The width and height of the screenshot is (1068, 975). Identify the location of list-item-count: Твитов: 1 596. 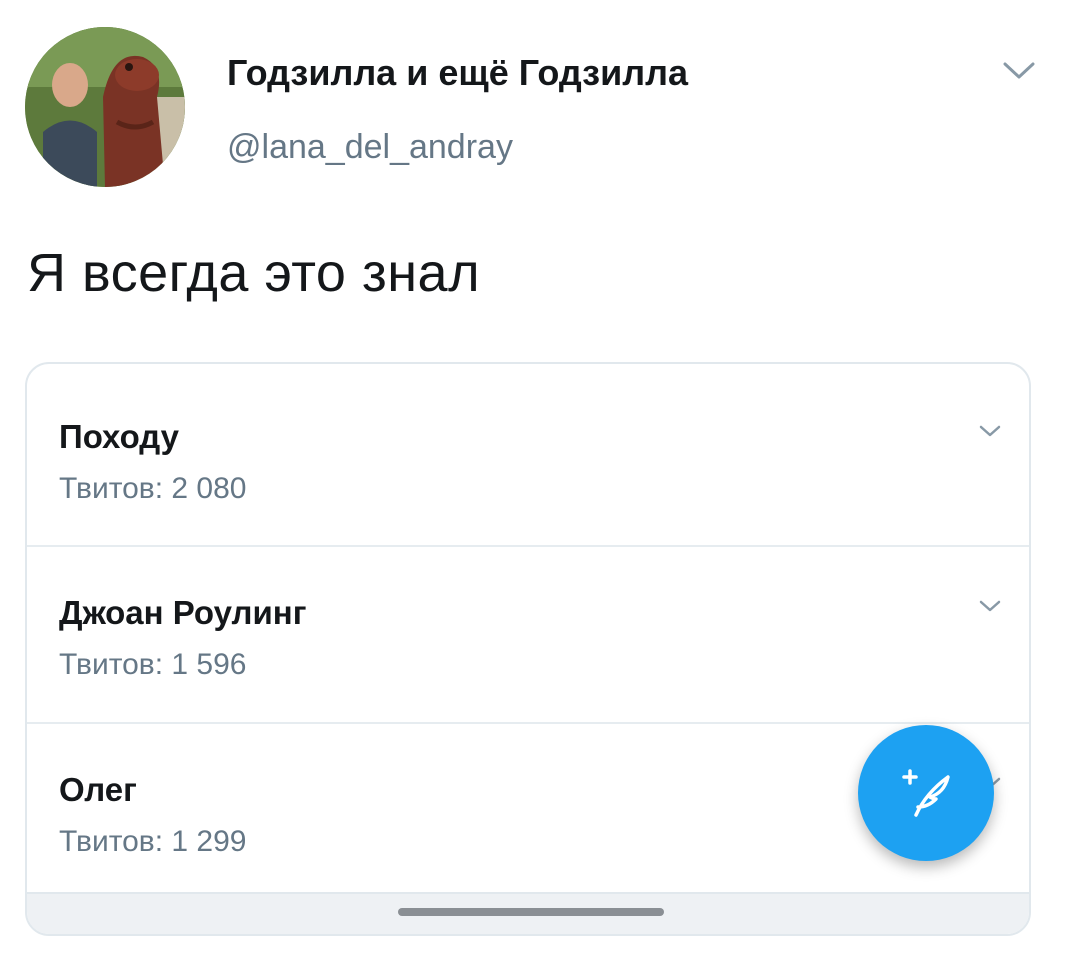
(152, 665).